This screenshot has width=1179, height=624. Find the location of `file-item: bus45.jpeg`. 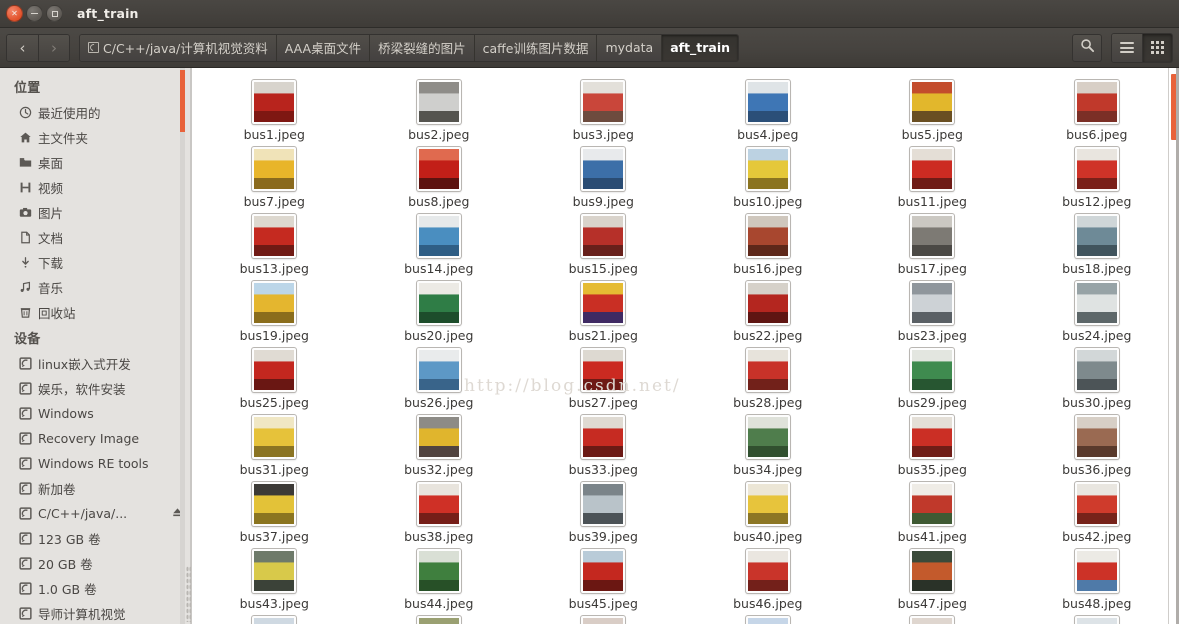

file-item: bus45.jpeg is located at coordinates (603, 578).